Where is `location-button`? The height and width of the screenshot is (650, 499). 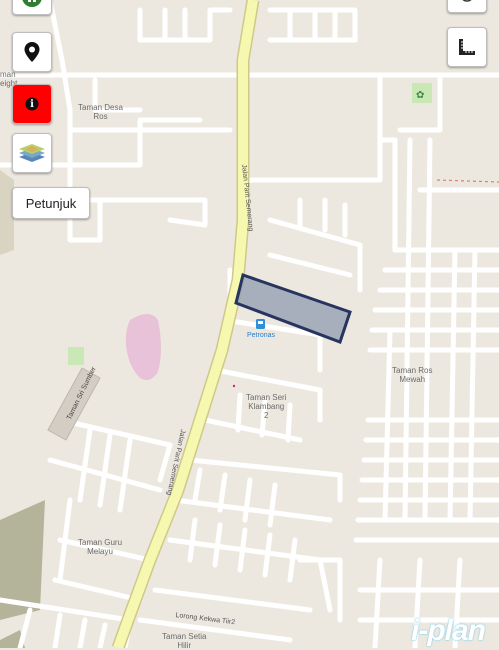 location-button is located at coordinates (32, 52).